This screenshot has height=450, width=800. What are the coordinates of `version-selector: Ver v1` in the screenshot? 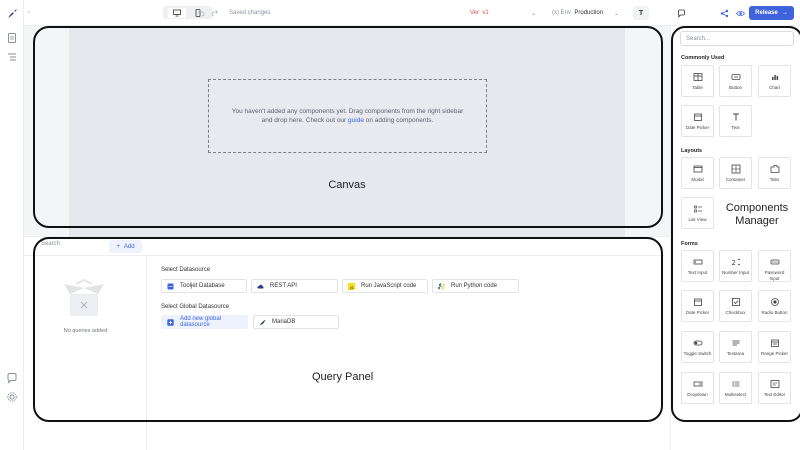 It's located at (479, 13).